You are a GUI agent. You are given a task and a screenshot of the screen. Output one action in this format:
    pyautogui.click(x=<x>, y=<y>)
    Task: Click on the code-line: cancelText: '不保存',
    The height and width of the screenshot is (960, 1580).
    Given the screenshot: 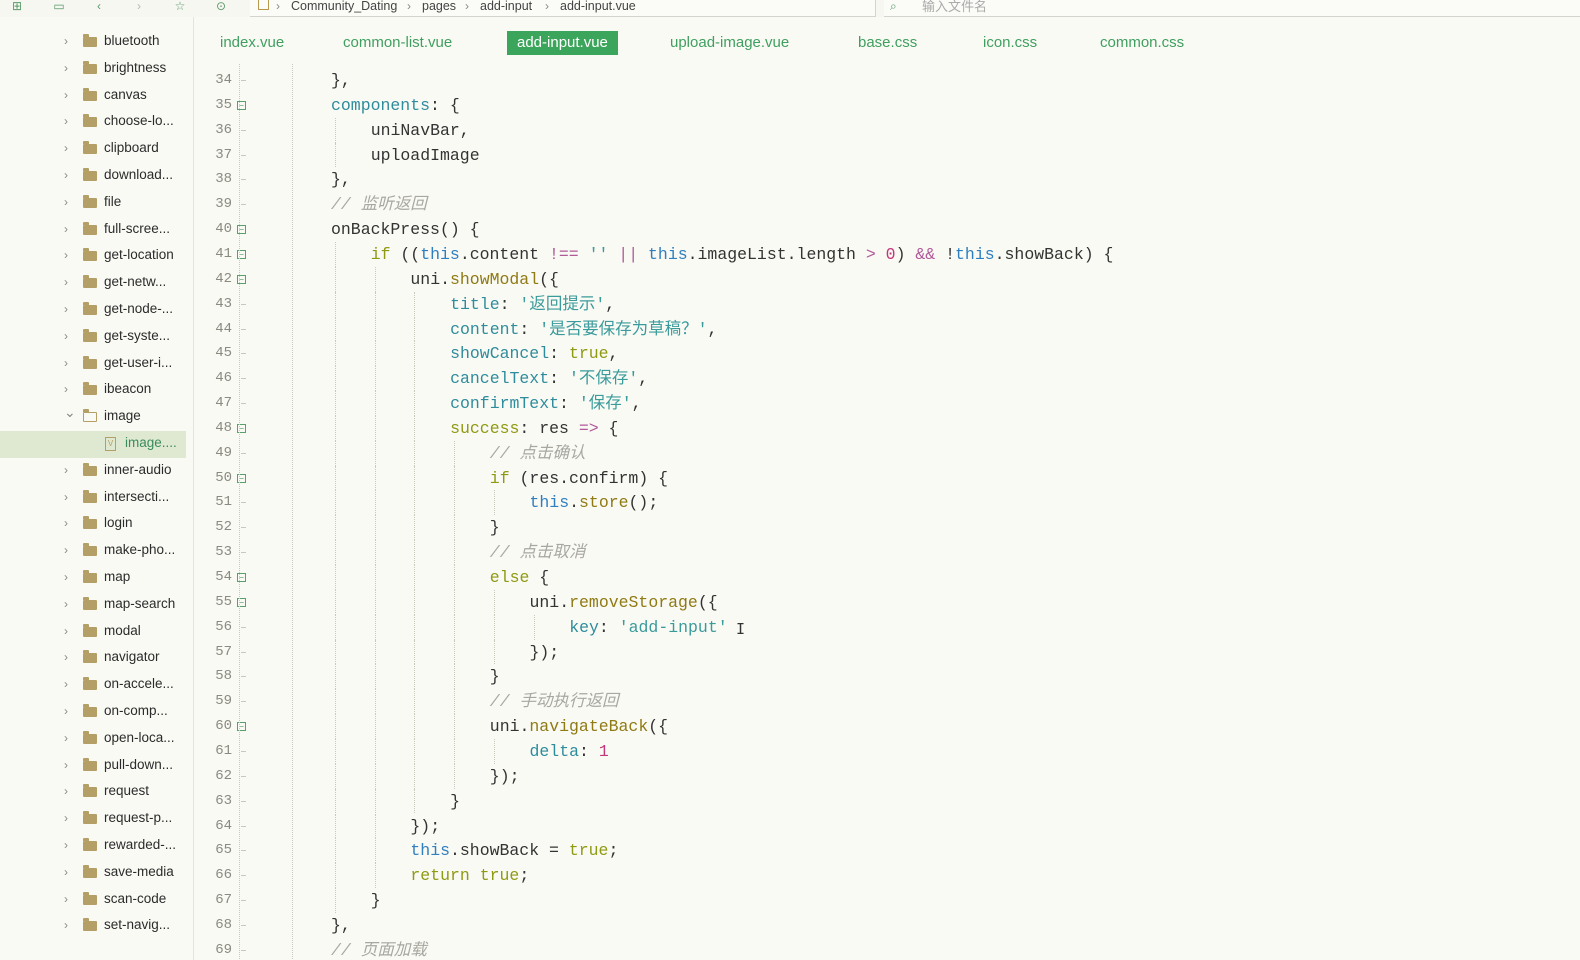 What is the action you would take?
    pyautogui.click(x=549, y=378)
    